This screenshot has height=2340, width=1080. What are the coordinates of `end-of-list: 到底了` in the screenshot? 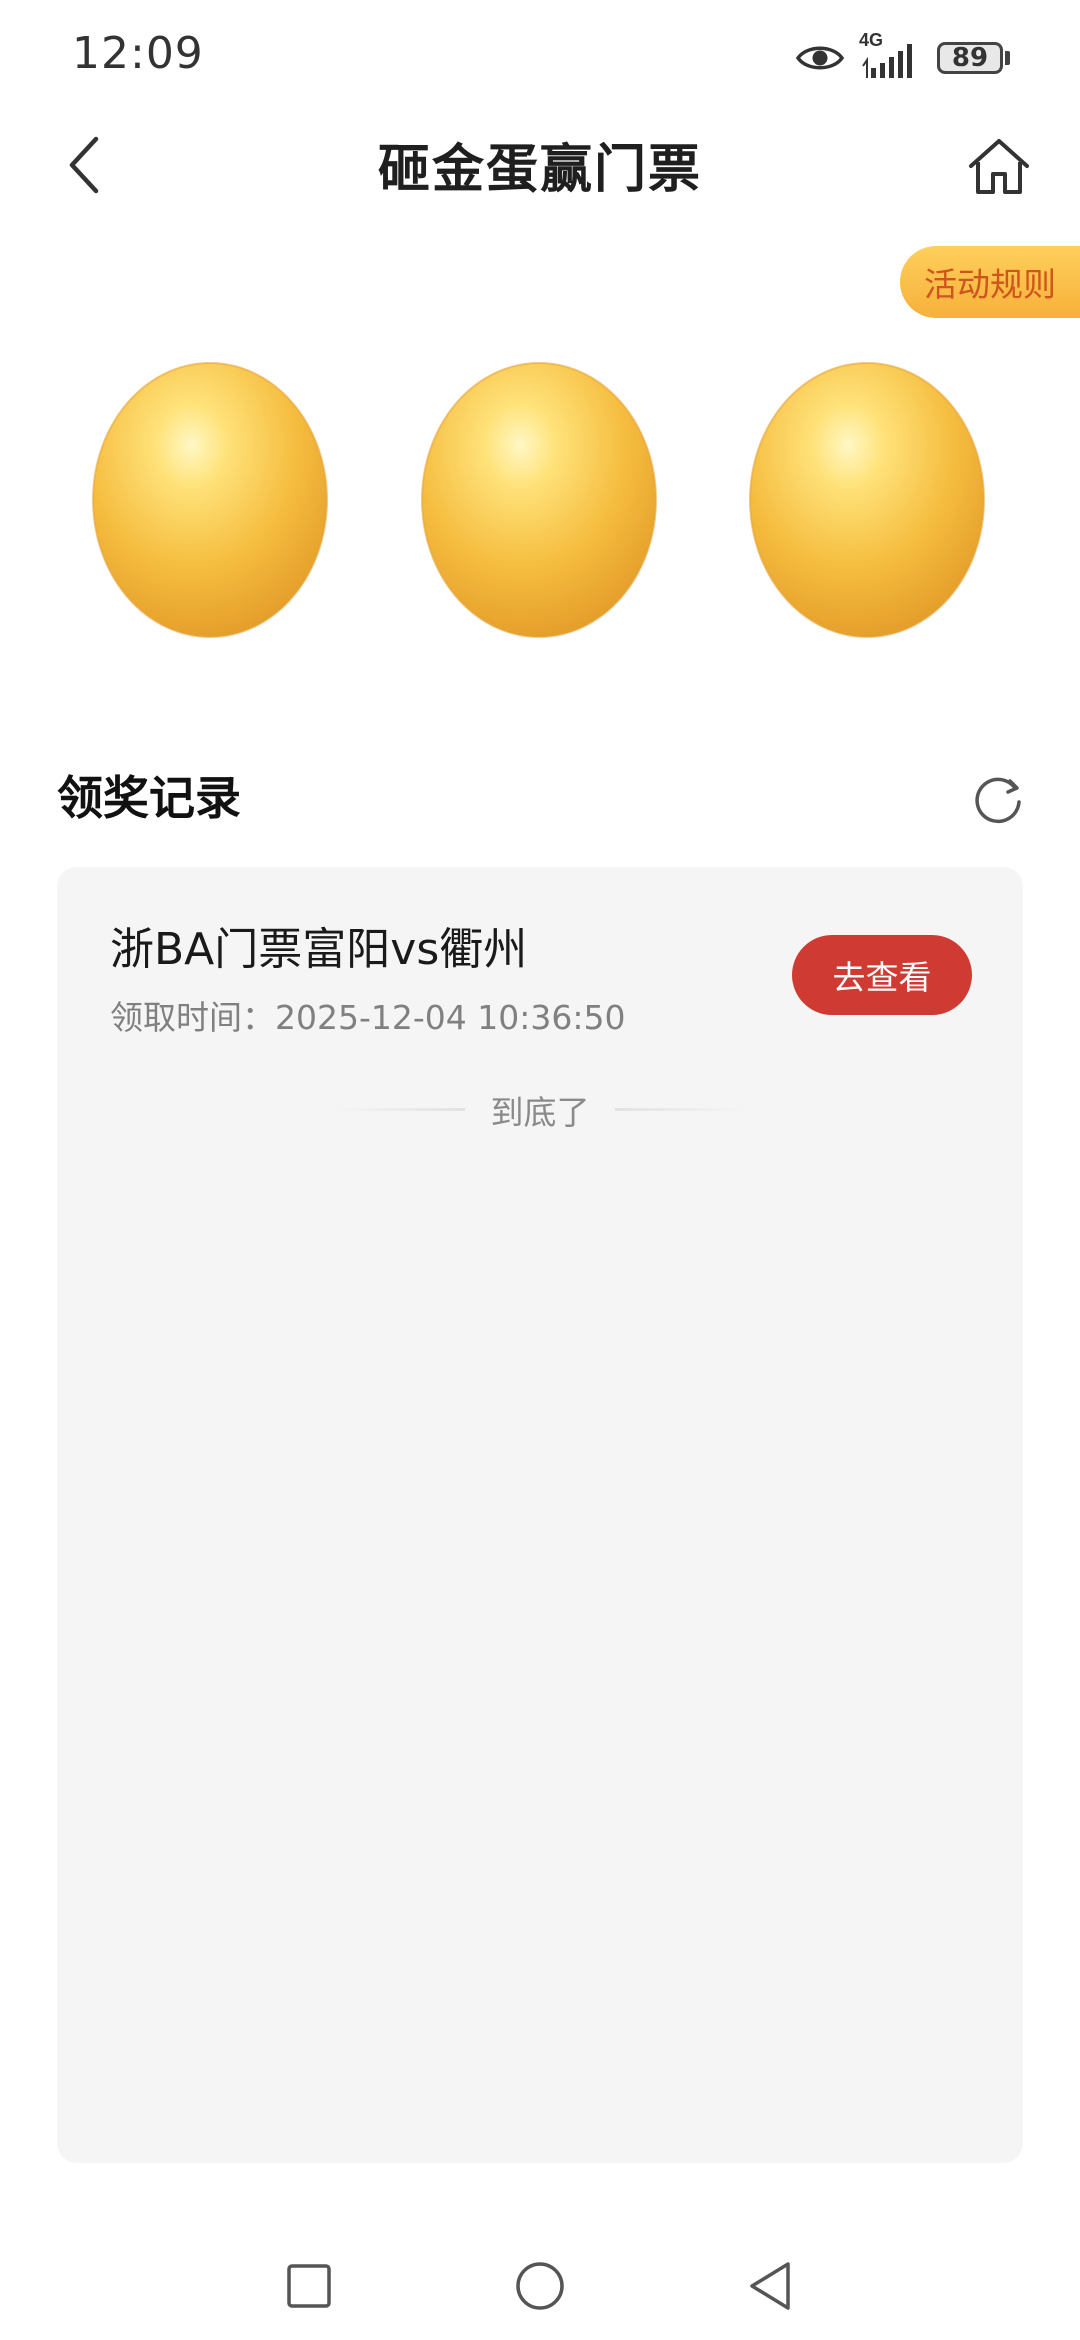 It's located at (540, 1111).